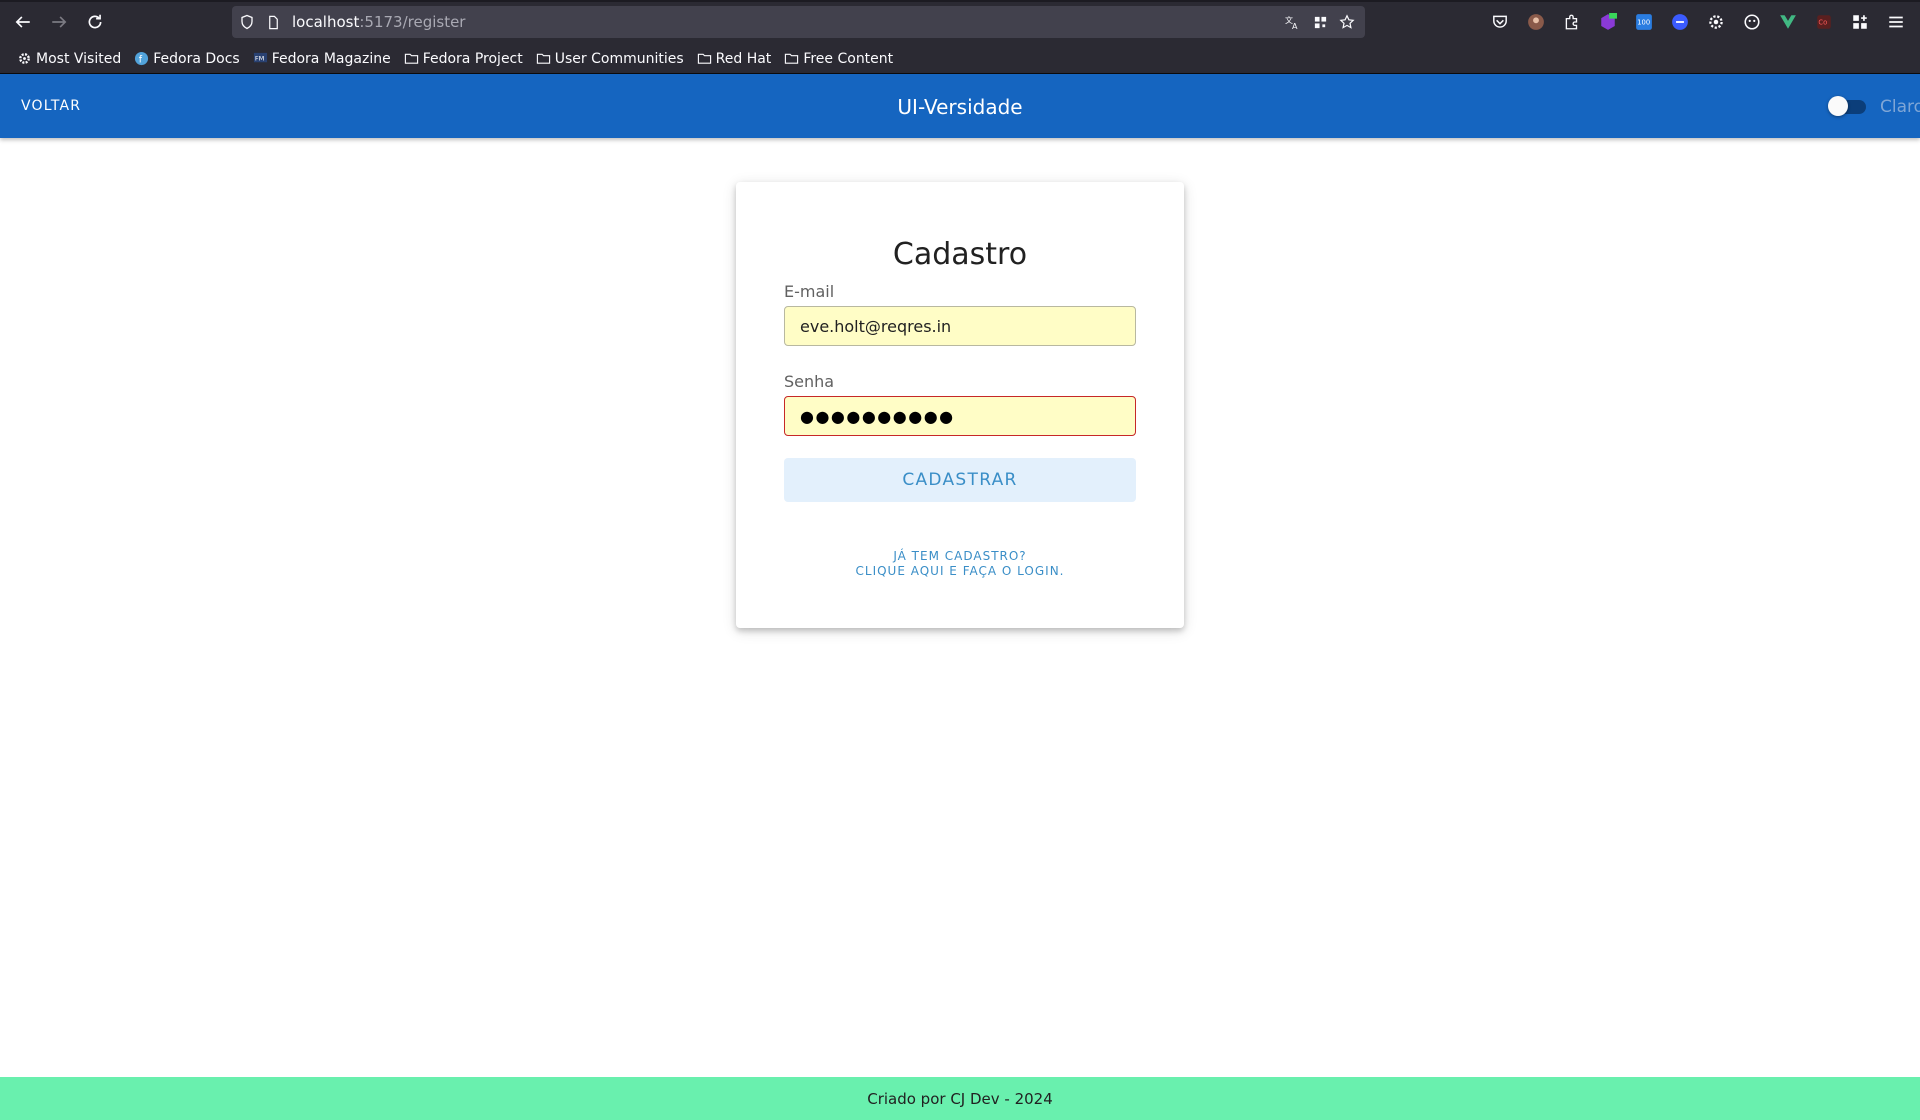 Image resolution: width=1920 pixels, height=1120 pixels. I want to click on gear-extension-icon, so click(1716, 22).